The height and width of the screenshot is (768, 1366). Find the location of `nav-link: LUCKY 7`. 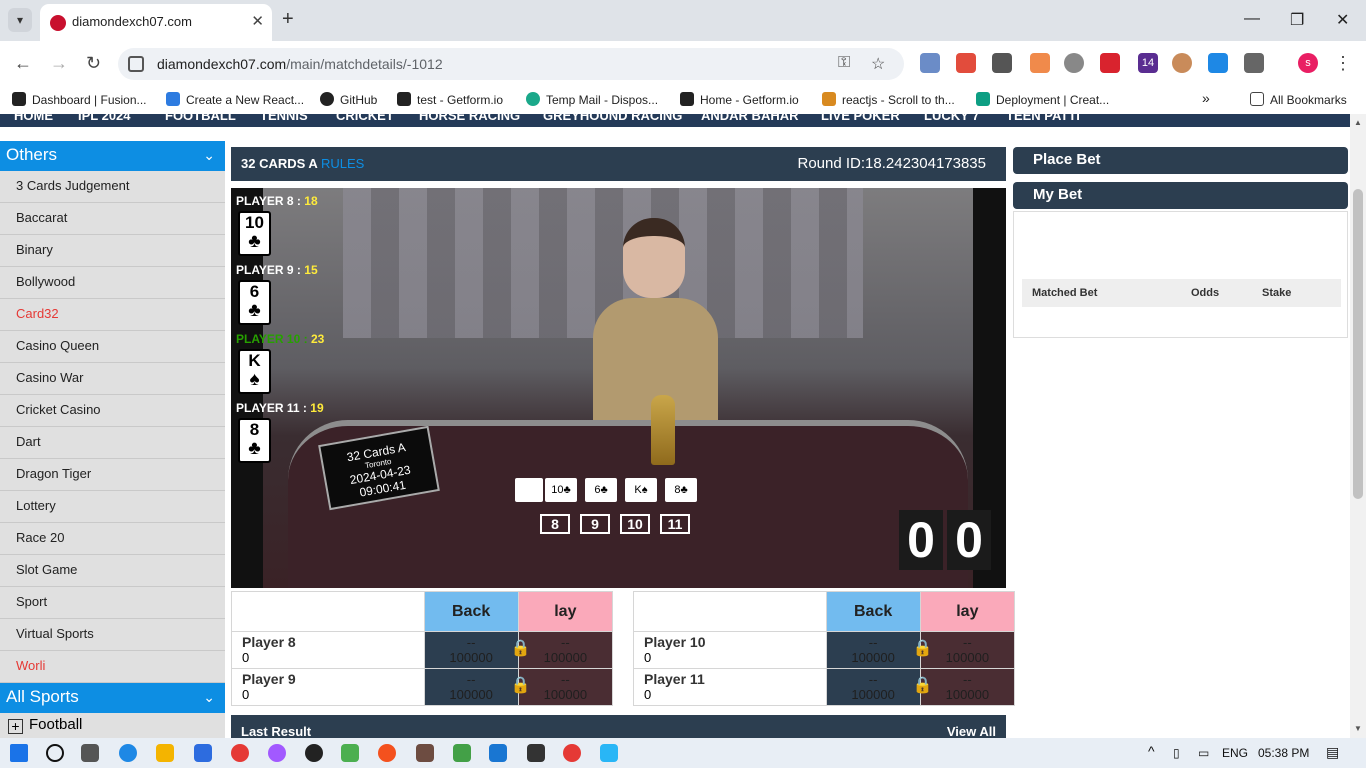

nav-link: LUCKY 7 is located at coordinates (951, 118).